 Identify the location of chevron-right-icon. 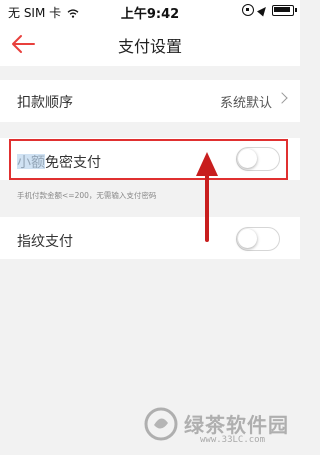
(282, 98).